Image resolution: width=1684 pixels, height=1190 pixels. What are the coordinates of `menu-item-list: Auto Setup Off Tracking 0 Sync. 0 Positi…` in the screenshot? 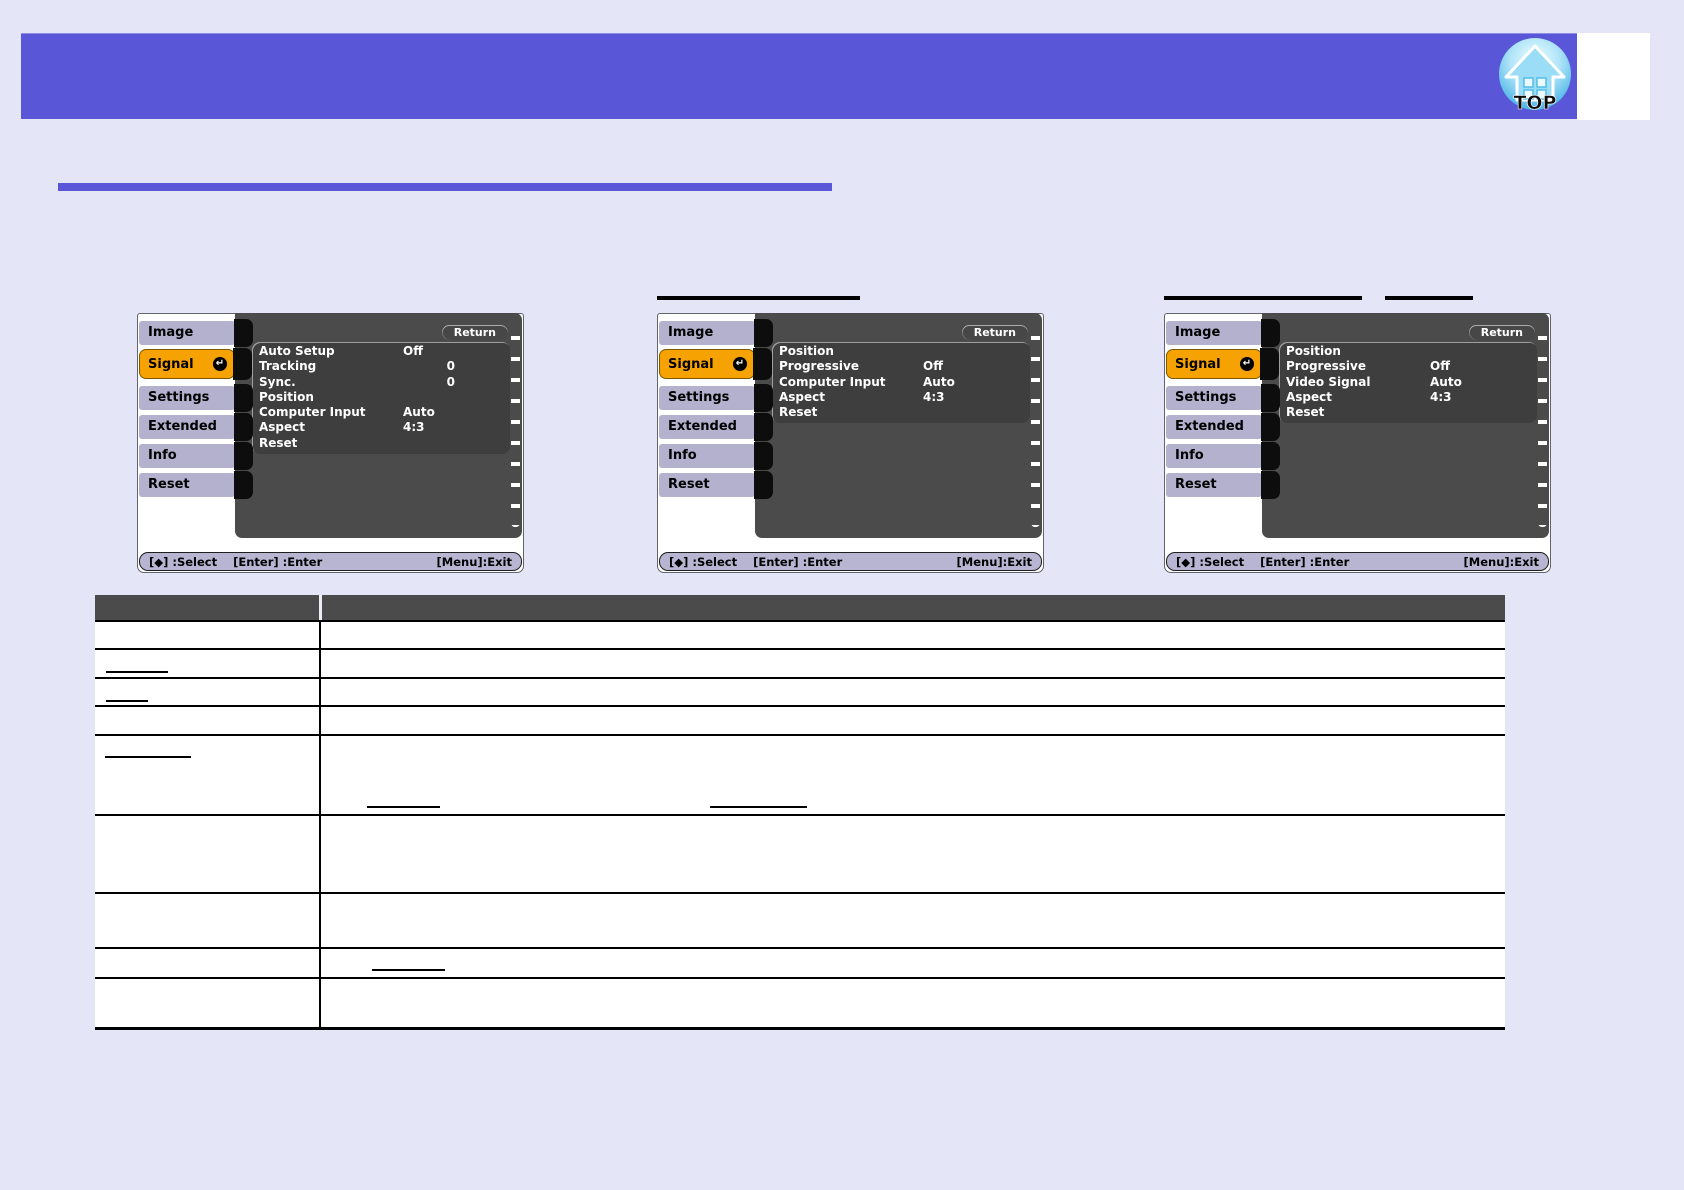 It's located at (381, 398).